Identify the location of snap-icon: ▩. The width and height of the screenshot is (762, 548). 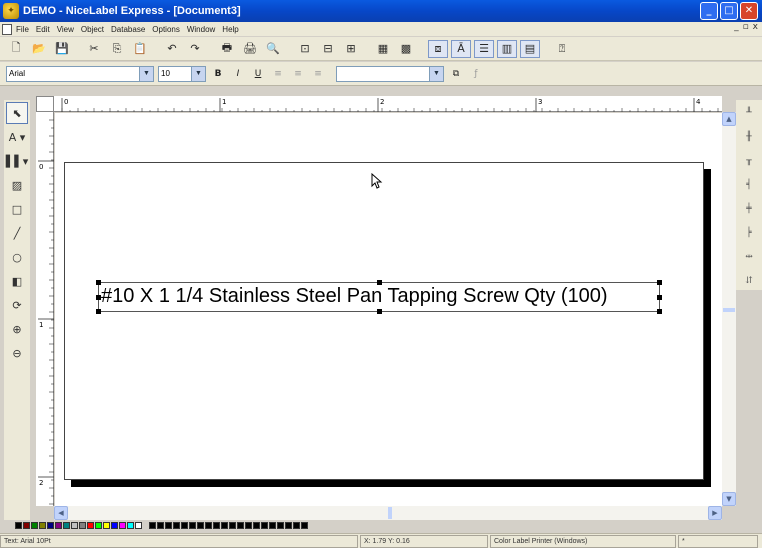
(406, 49).